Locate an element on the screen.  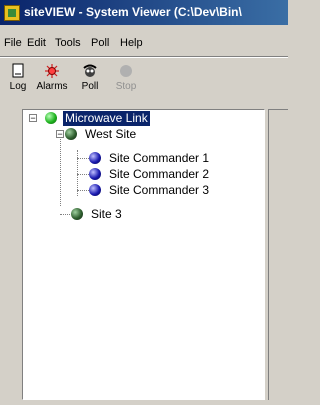
poll-button: Poll is located at coordinates (90, 80).